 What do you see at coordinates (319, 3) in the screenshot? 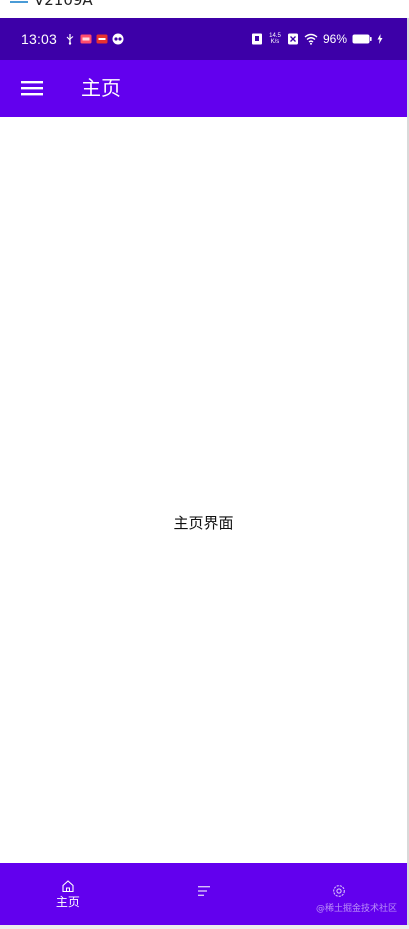
I see `maximize-icon` at bounding box center [319, 3].